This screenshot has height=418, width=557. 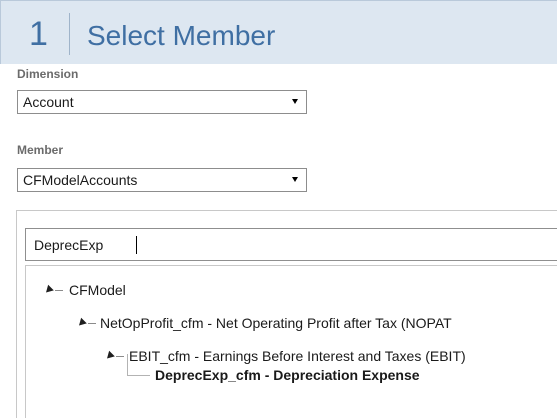 What do you see at coordinates (48, 74) in the screenshot?
I see `dimension-label: Dimension` at bounding box center [48, 74].